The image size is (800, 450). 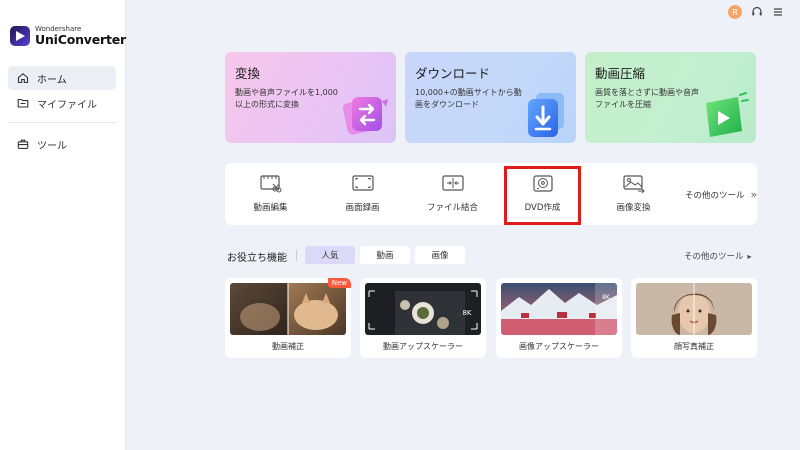 What do you see at coordinates (270, 194) in the screenshot?
I see `tool-video-edit: 動画編集` at bounding box center [270, 194].